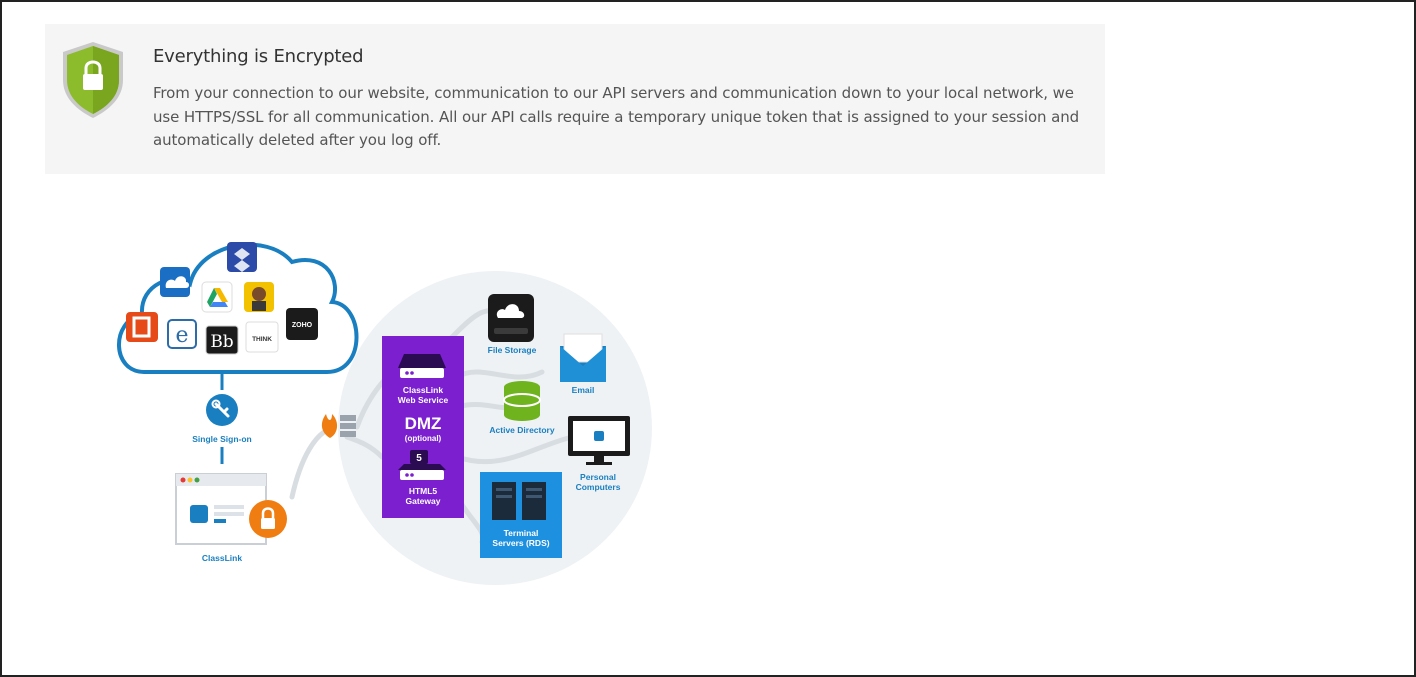 This screenshot has height=677, width=1416. I want to click on web-service-server-icon, so click(422, 361).